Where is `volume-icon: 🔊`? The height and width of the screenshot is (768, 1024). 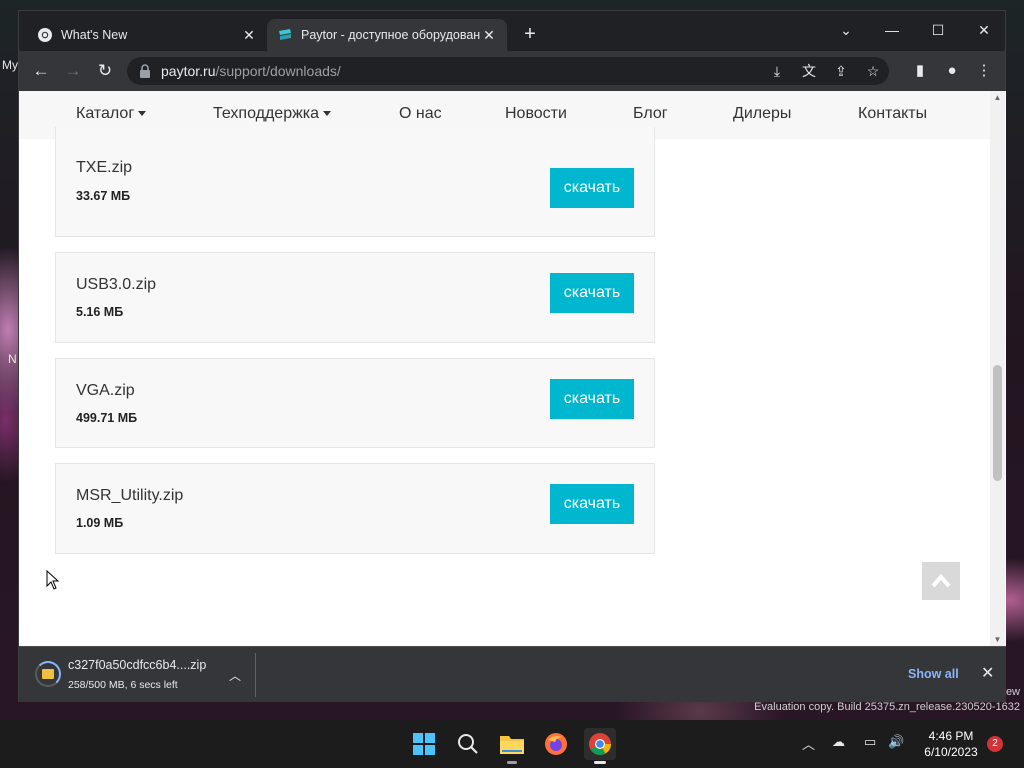
volume-icon: 🔊 is located at coordinates (896, 742).